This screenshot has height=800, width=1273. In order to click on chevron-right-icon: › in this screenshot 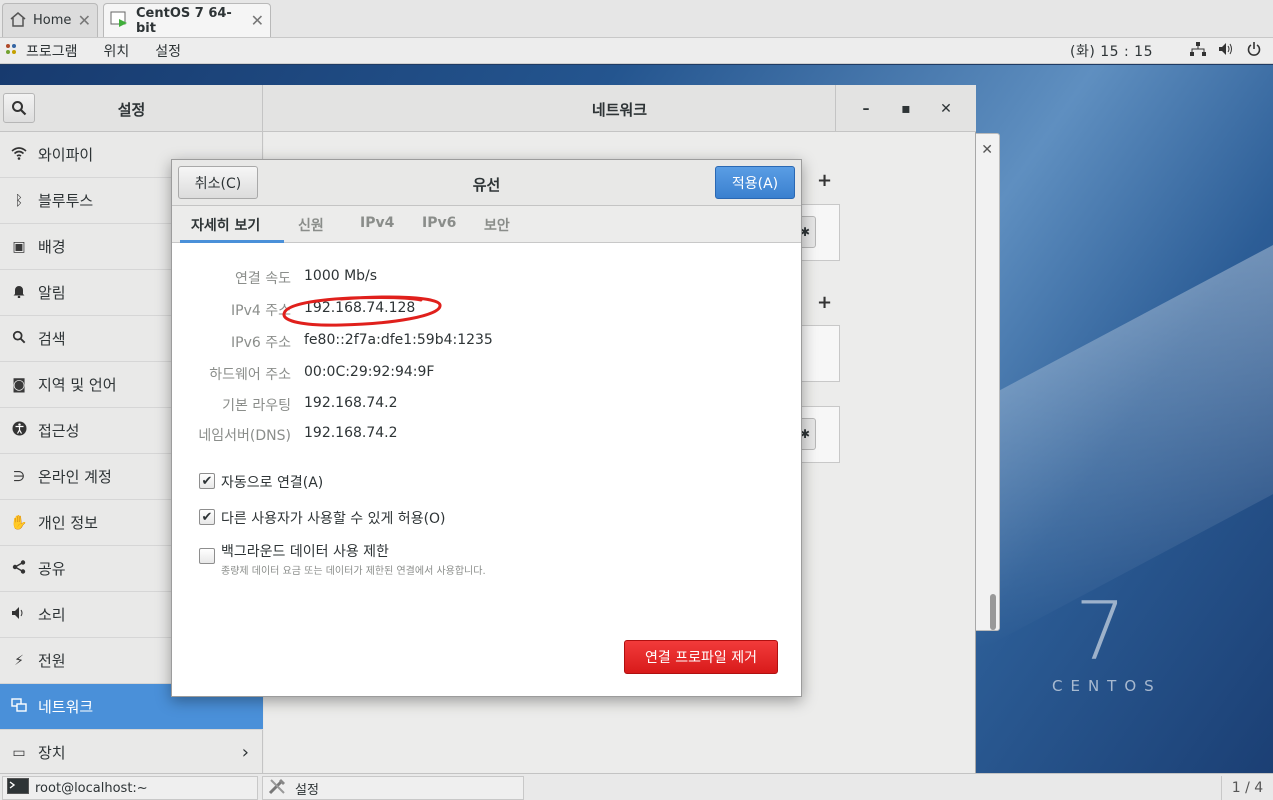, I will do `click(245, 752)`.